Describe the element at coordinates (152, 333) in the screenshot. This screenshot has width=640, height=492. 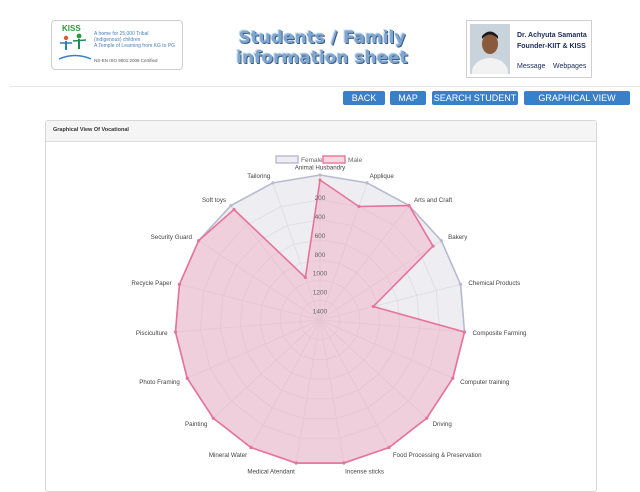
I see `category-label: Pisciculture` at that location.